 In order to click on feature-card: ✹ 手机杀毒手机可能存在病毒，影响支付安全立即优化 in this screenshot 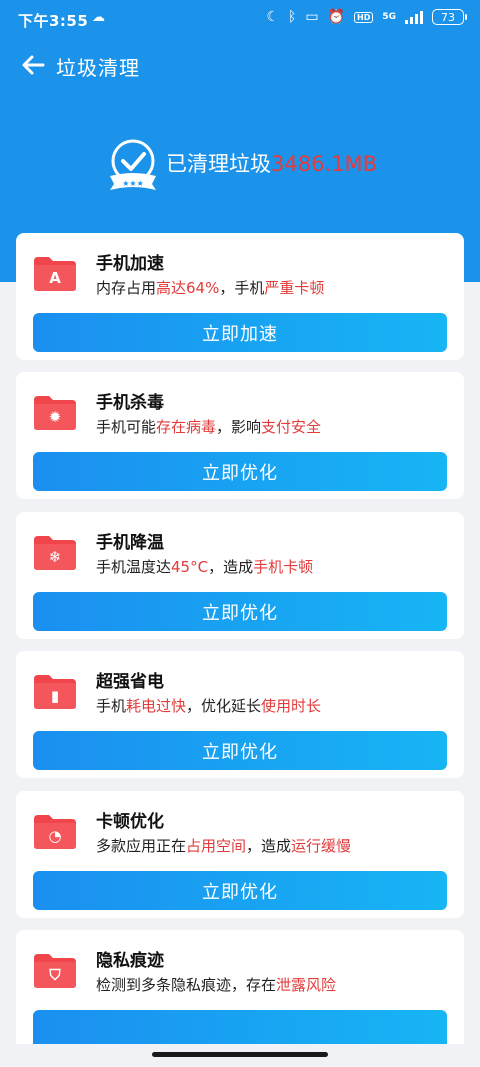, I will do `click(240, 435)`.